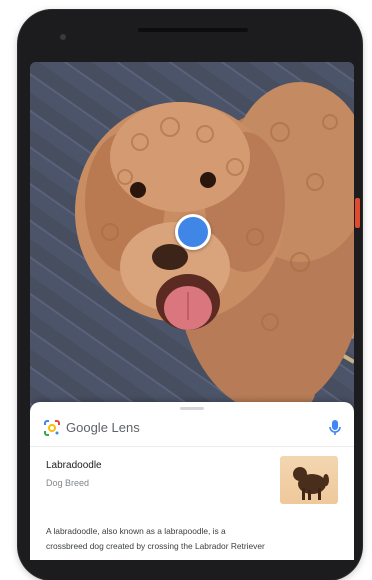 The height and width of the screenshot is (580, 372). I want to click on lens-title-product: Lens, so click(125, 427).